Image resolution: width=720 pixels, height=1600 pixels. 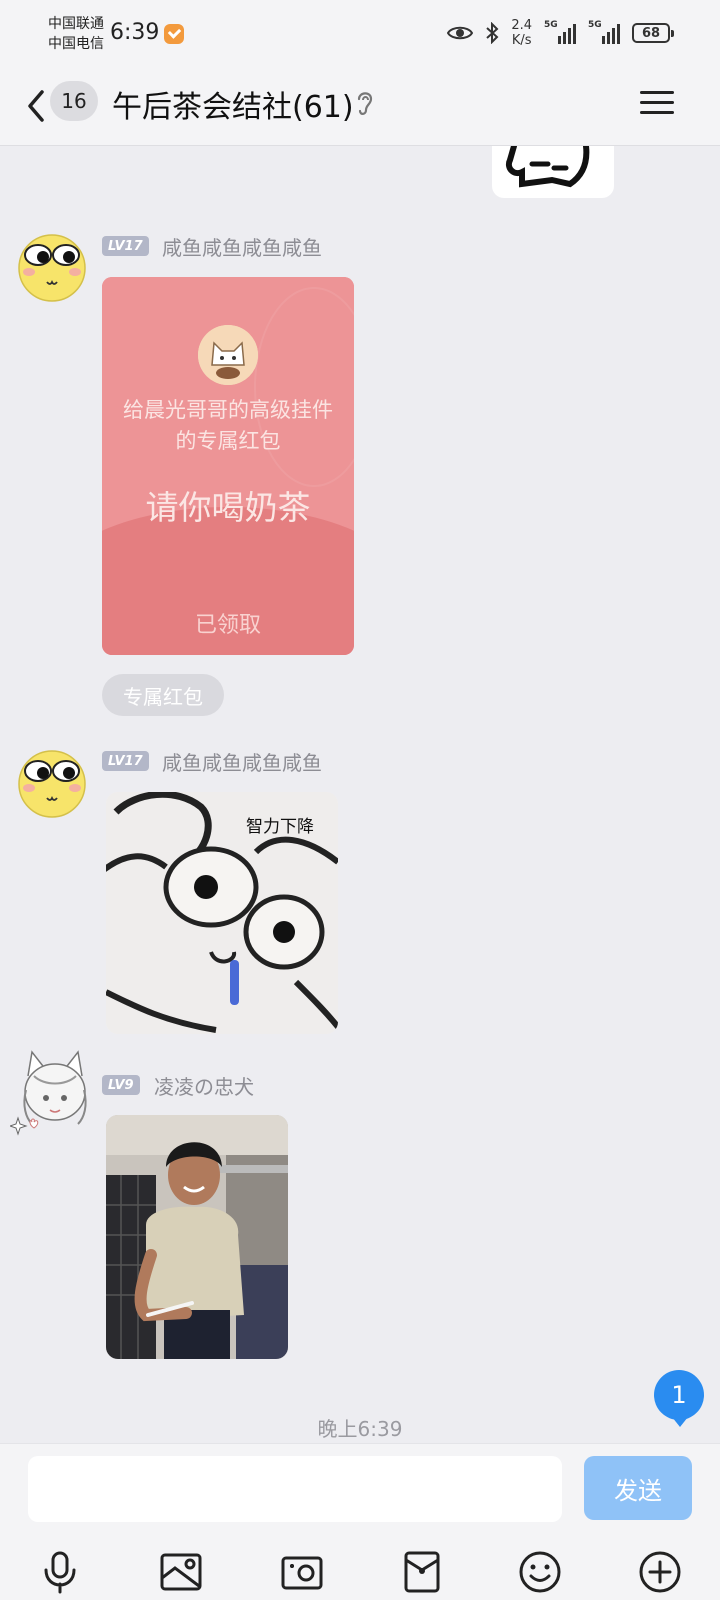 I want to click on network-type-2: 5G, so click(x=595, y=25).